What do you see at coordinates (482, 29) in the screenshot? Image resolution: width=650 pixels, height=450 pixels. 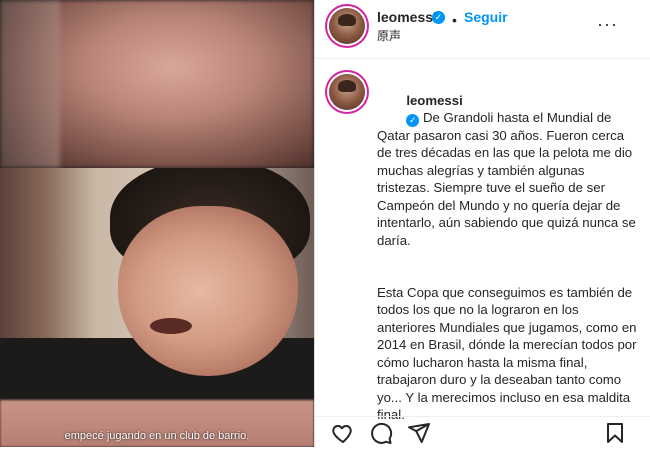 I see `post-header: leomessi ✓ • Seguir 原声 ···` at bounding box center [482, 29].